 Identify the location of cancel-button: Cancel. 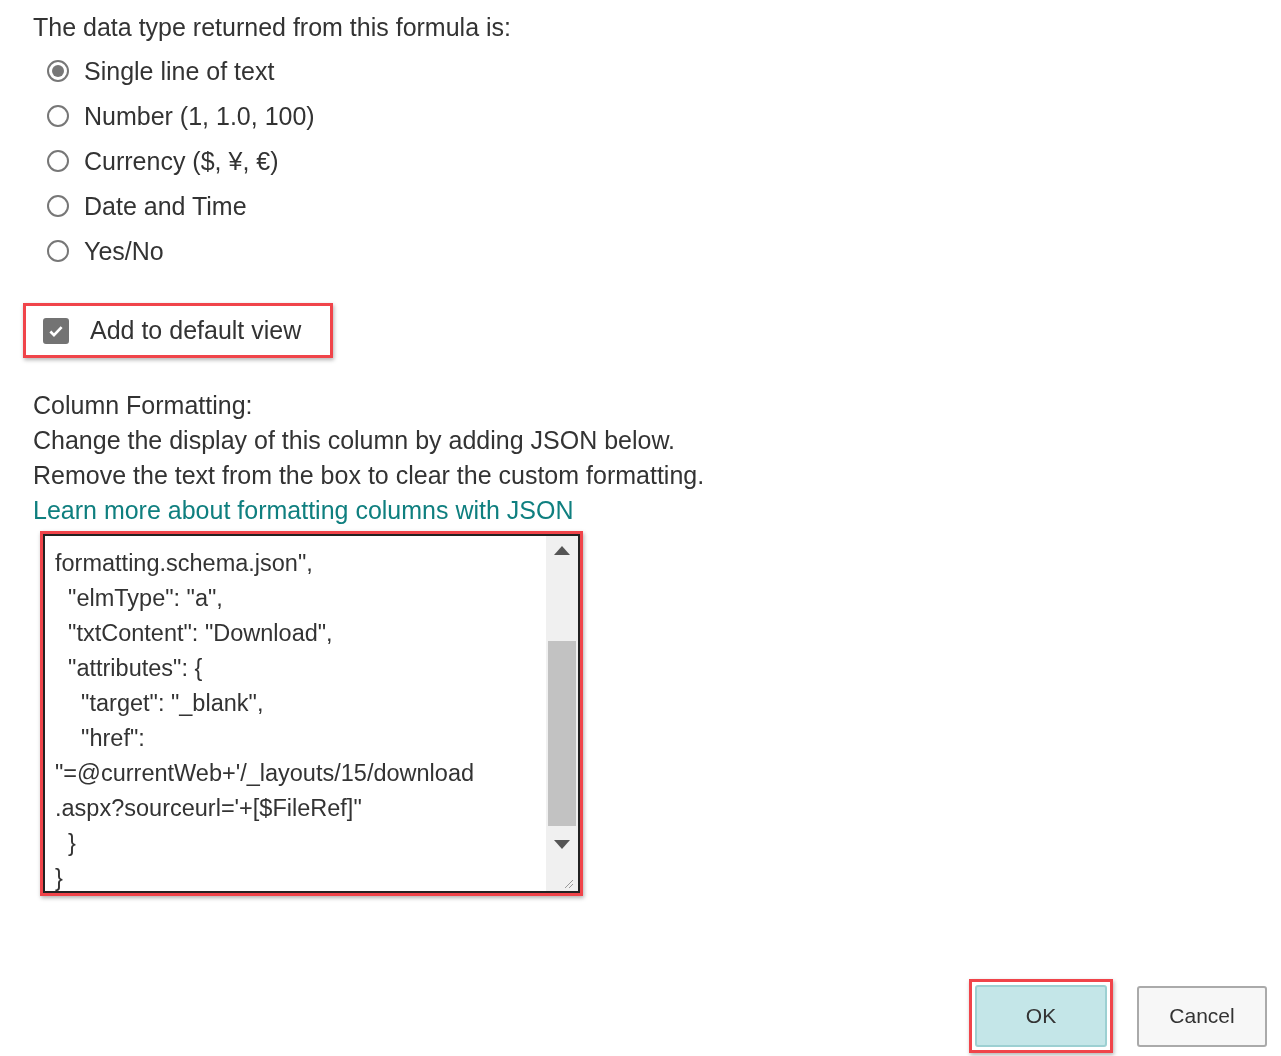
(1202, 1016).